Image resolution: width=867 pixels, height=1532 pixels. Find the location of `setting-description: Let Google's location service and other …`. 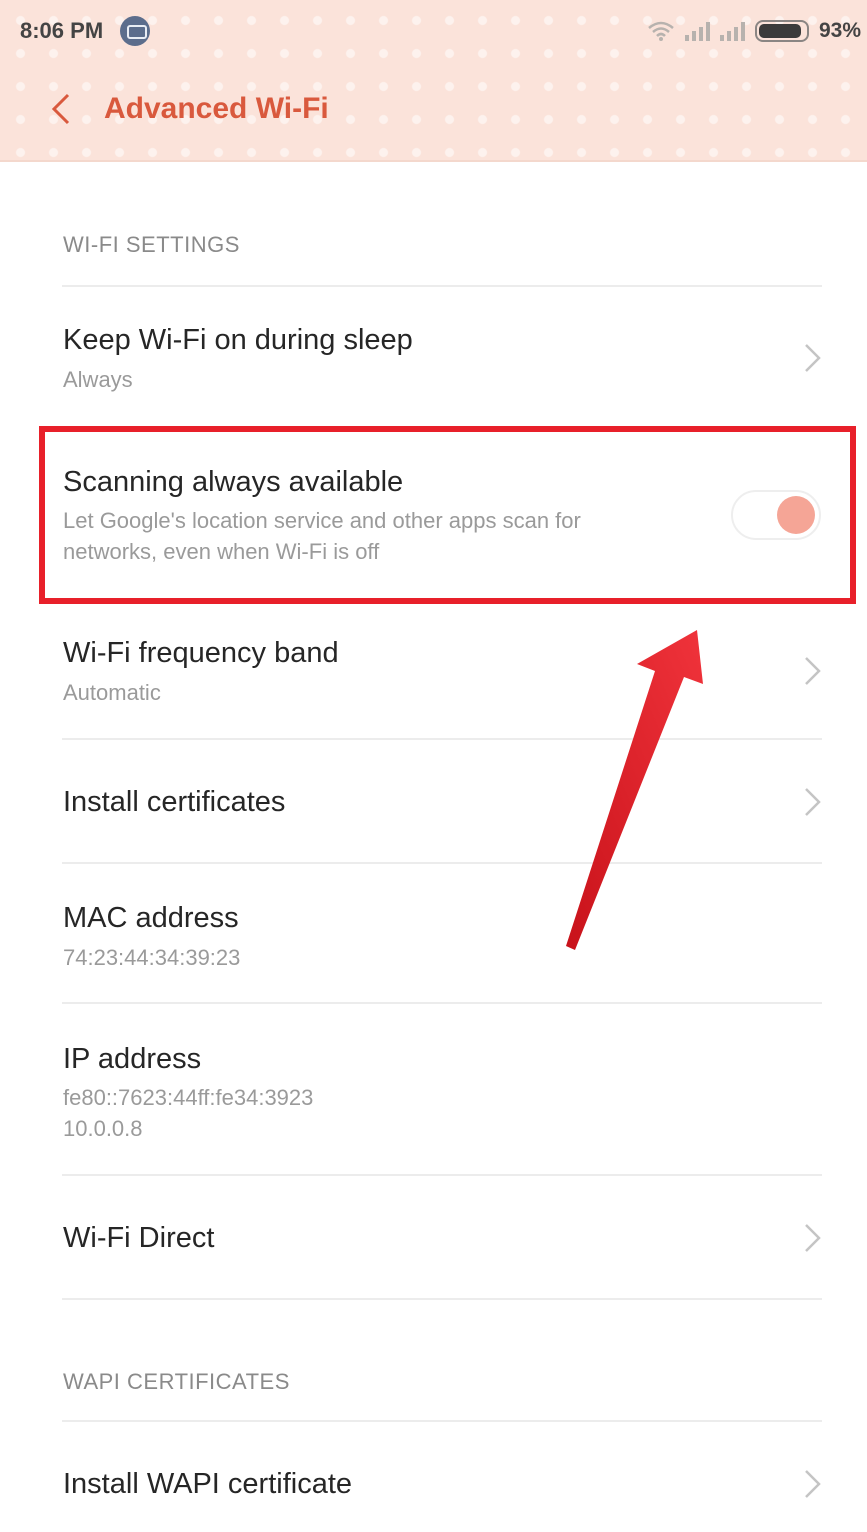

setting-description: Let Google's location service and other … is located at coordinates (322, 520).